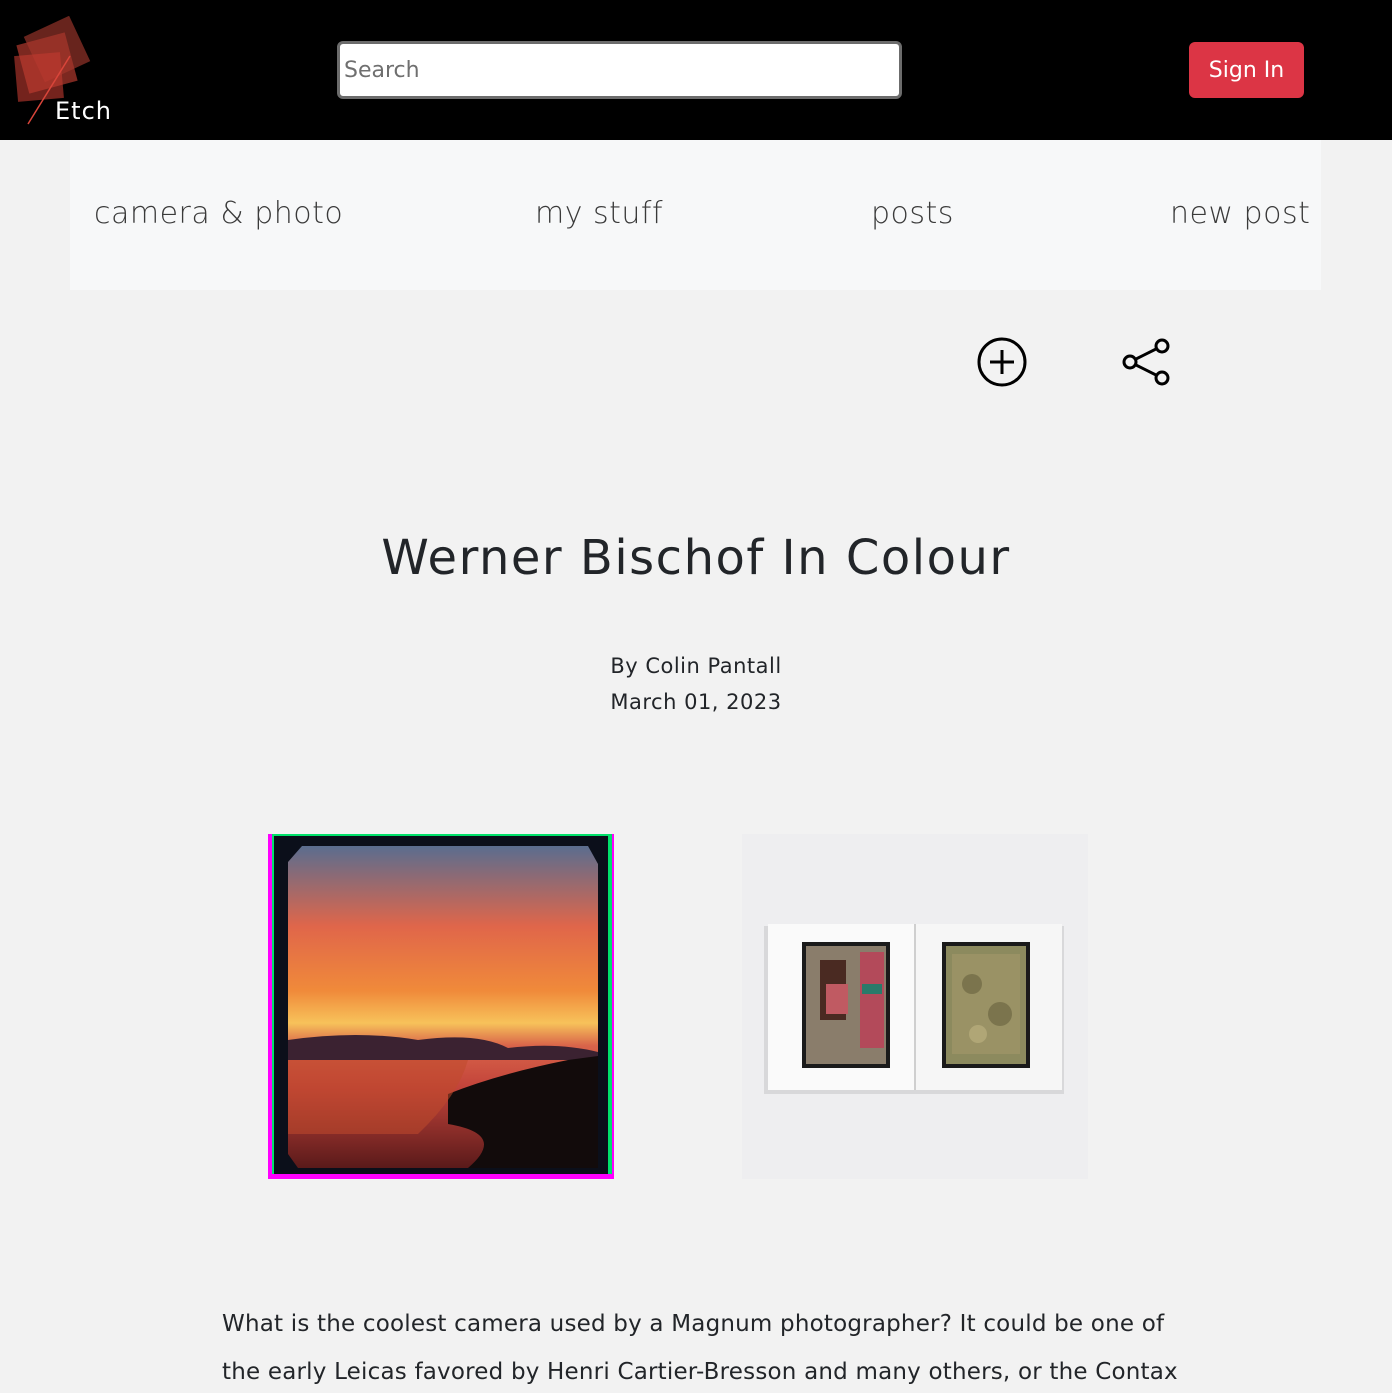  Describe the element at coordinates (912, 213) in the screenshot. I see `nav-item-posts: posts` at that location.